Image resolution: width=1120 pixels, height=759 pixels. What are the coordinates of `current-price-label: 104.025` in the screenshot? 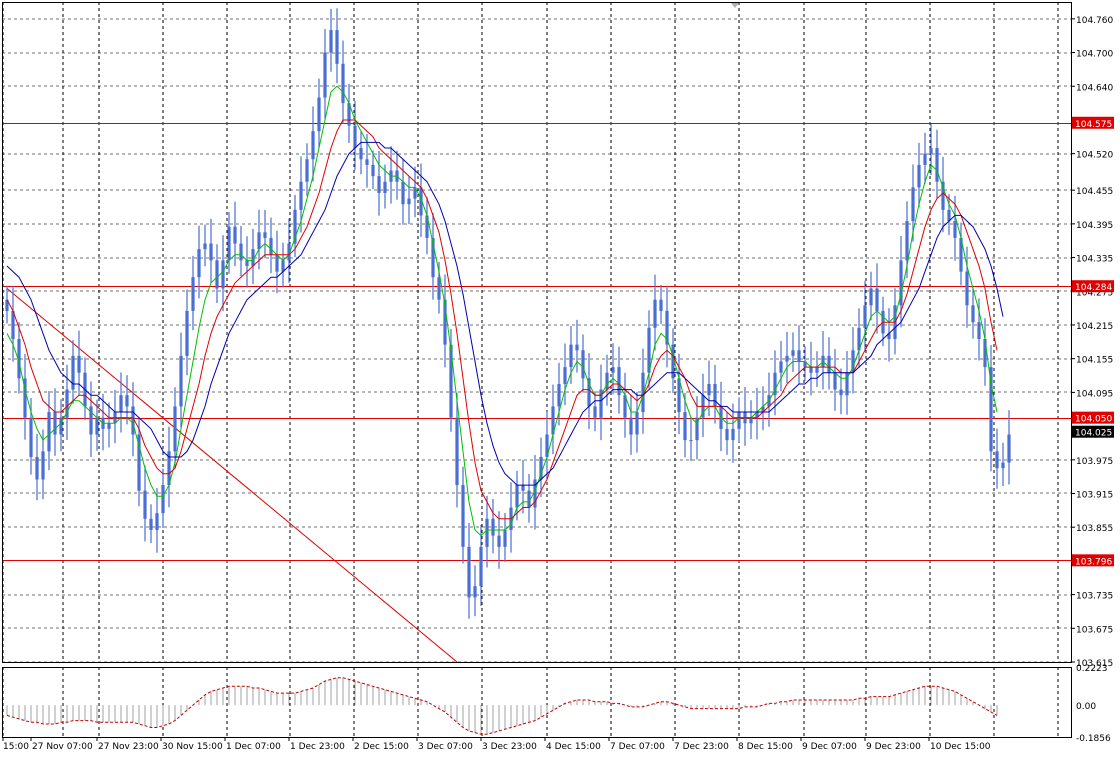 It's located at (1093, 434).